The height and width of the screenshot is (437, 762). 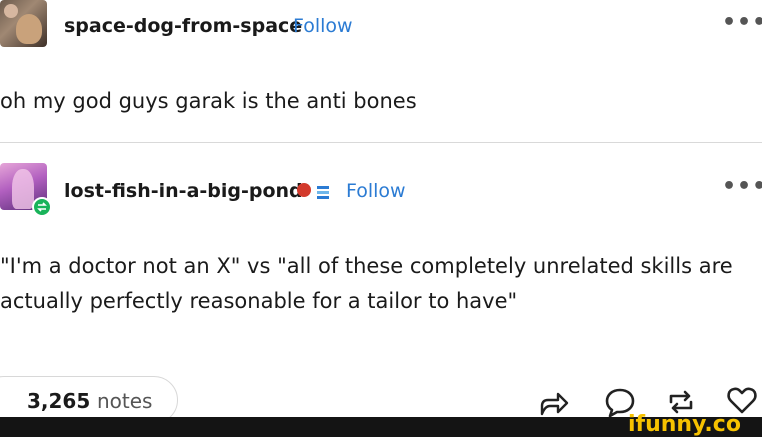 What do you see at coordinates (183, 191) in the screenshot?
I see `reblog-author-name: lost-fish-in-a-big-pond` at bounding box center [183, 191].